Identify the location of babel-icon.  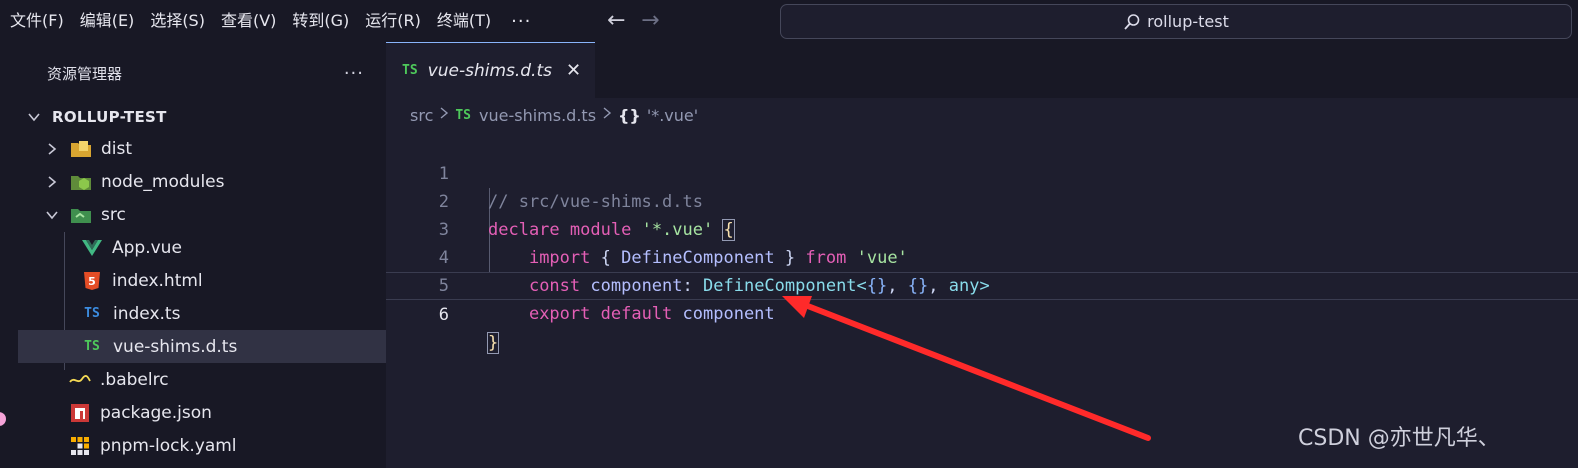
(80, 380).